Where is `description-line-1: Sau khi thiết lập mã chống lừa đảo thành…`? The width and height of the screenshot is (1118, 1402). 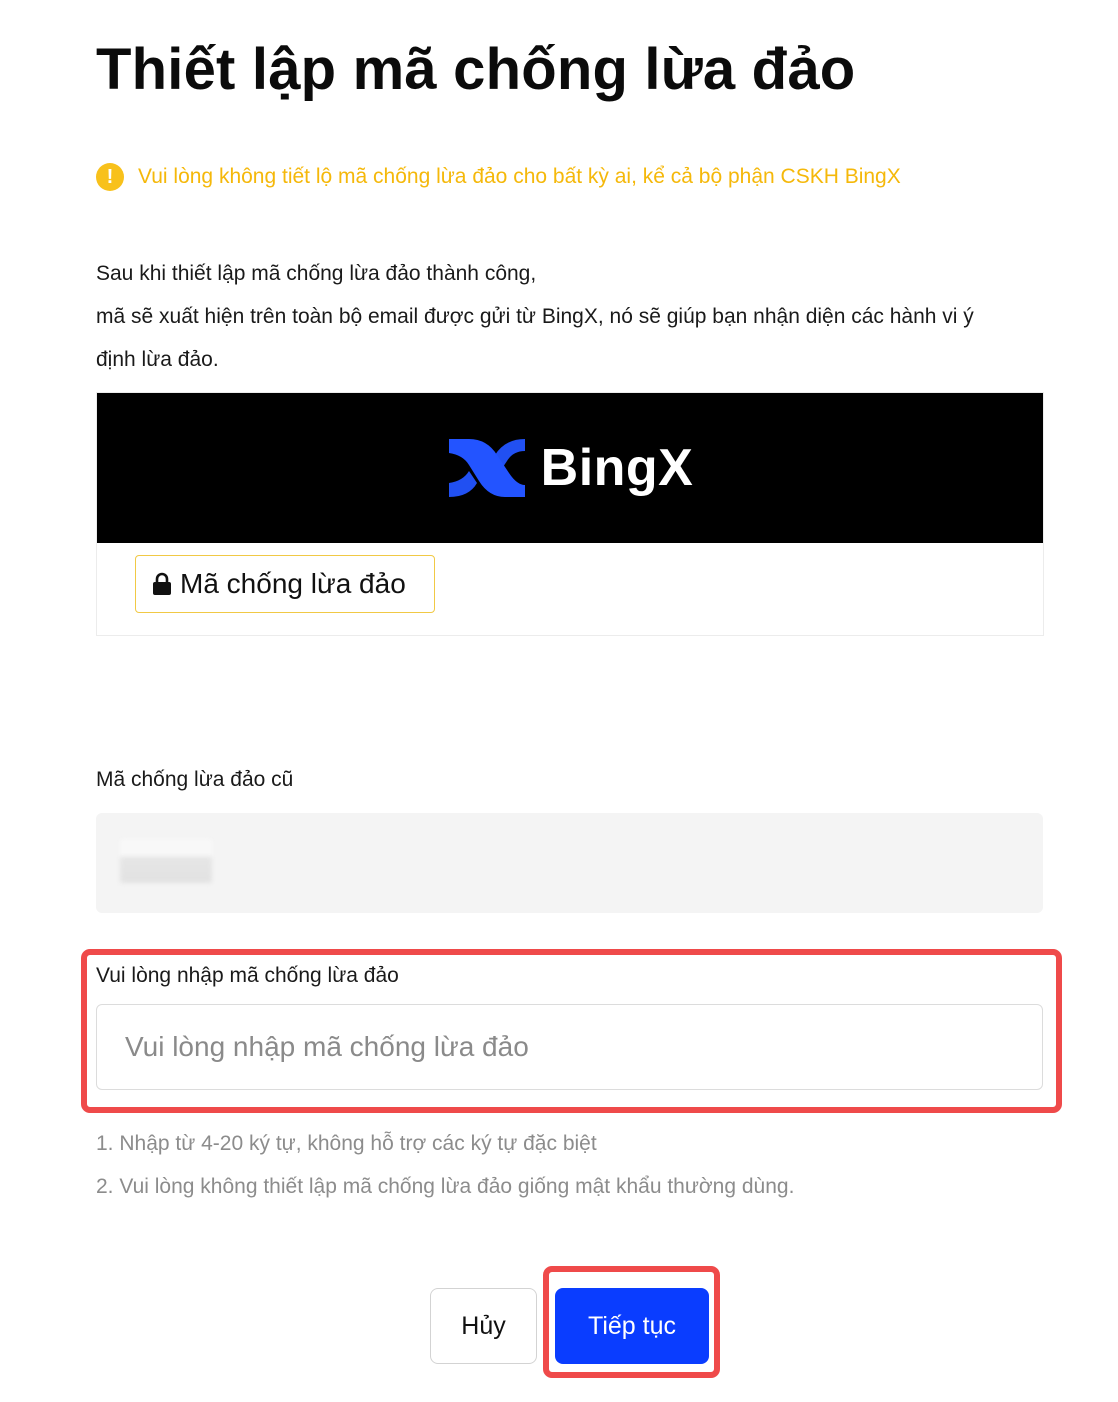 description-line-1: Sau khi thiết lập mã chống lừa đảo thành… is located at coordinates (316, 273).